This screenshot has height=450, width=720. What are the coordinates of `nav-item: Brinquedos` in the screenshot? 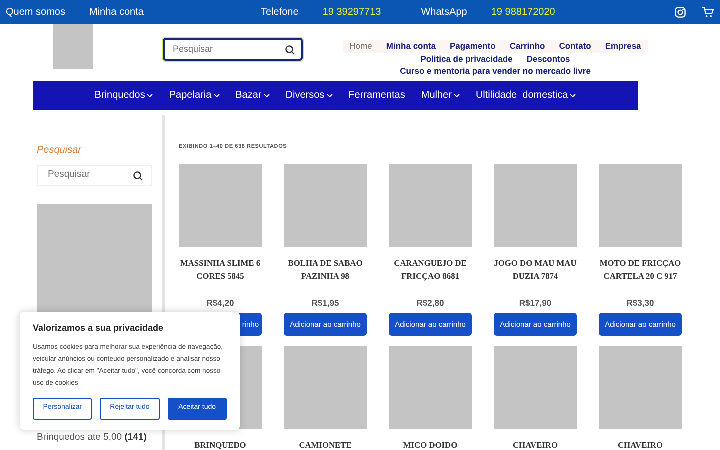 It's located at (124, 95).